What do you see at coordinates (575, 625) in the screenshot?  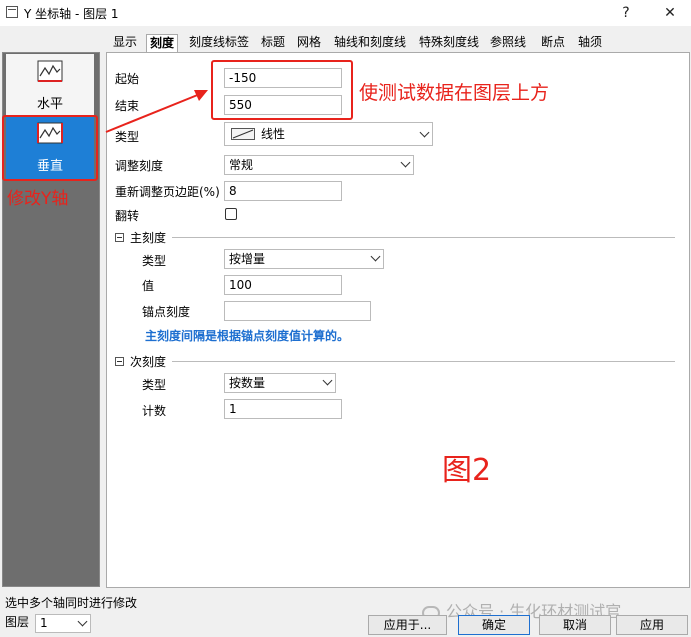 I see `cancel-button: 取消` at bounding box center [575, 625].